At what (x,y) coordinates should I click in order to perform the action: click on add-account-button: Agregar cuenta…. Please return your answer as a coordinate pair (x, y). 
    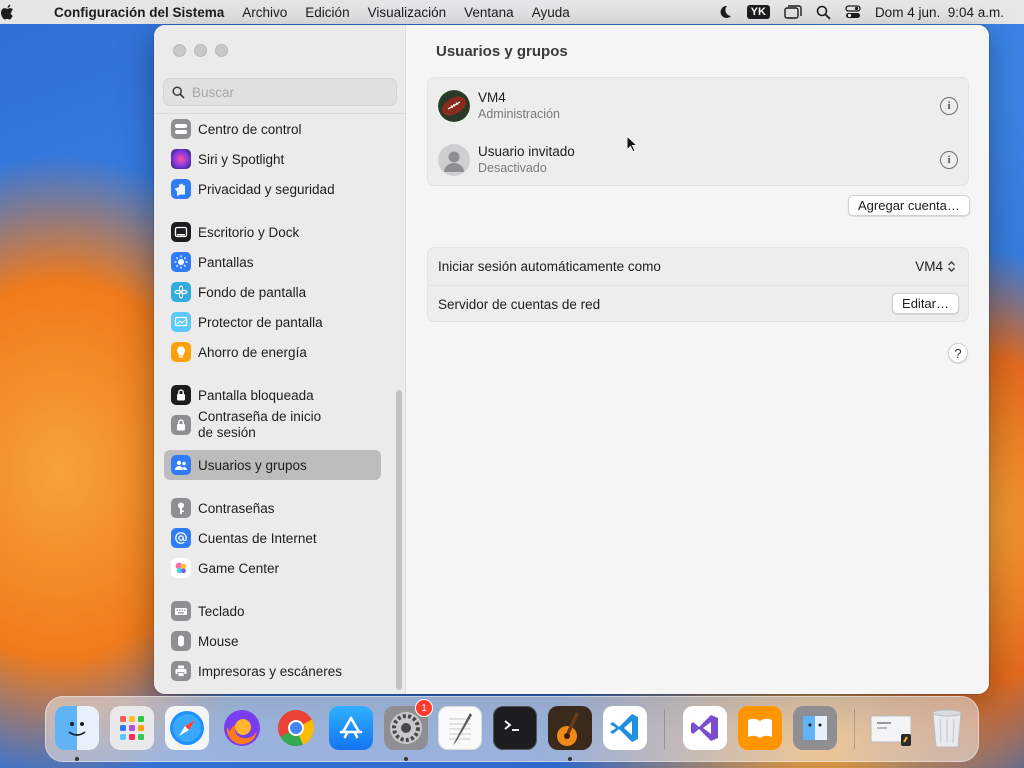
    Looking at the image, I should click on (909, 205).